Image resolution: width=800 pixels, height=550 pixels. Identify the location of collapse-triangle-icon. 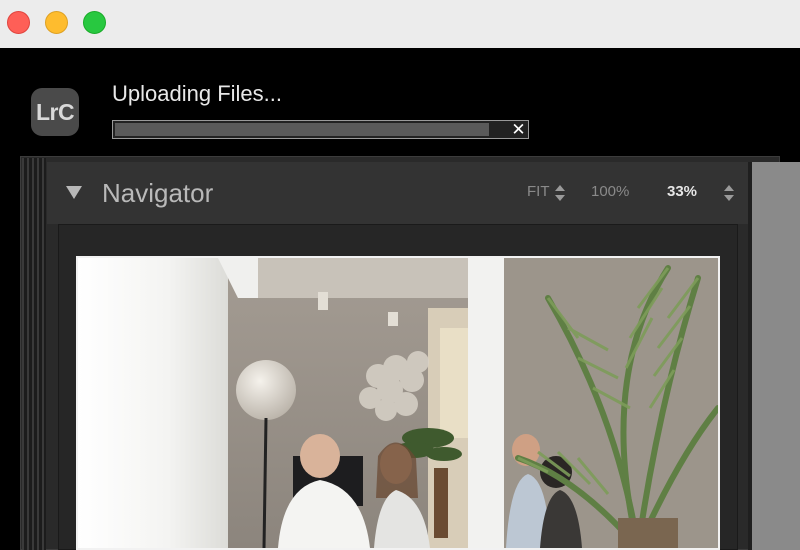
(74, 192).